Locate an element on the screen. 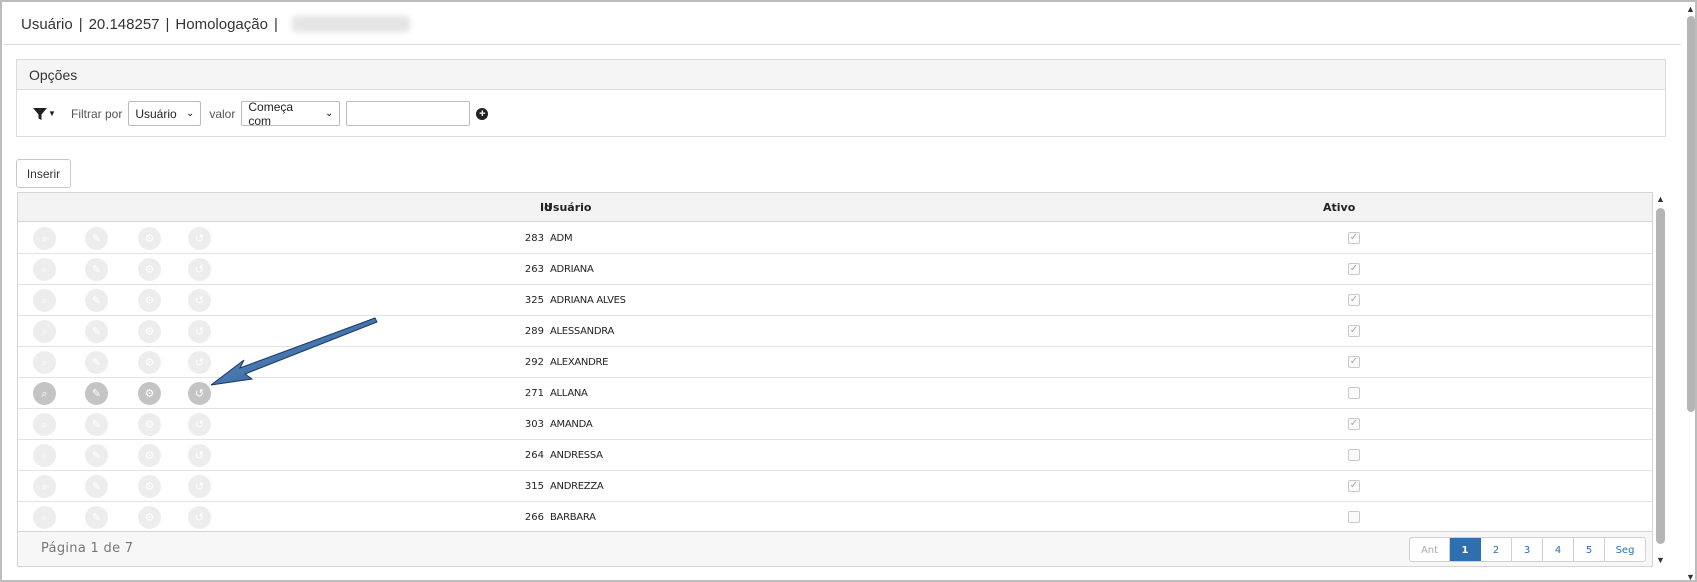  filter-field-value: Usuário is located at coordinates (156, 113).